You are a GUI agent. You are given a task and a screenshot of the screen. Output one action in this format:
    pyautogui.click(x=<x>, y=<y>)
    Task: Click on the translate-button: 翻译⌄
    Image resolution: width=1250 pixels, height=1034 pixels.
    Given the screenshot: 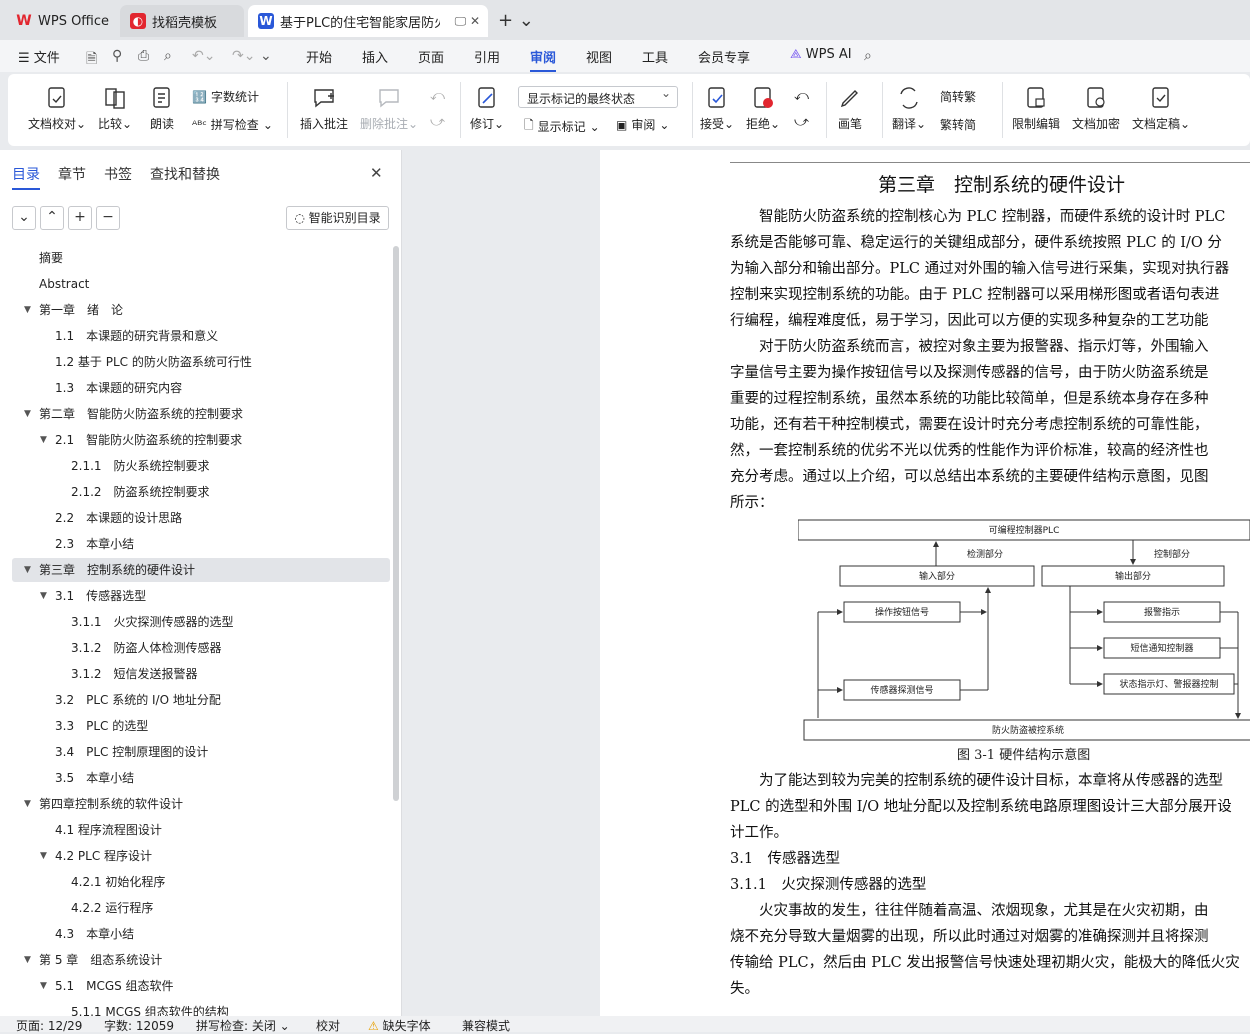 What is the action you would take?
    pyautogui.click(x=909, y=109)
    